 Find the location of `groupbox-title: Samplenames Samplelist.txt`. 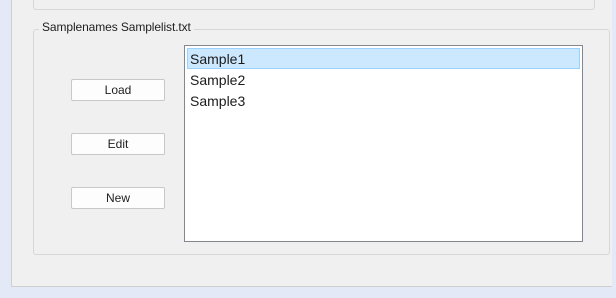

groupbox-title: Samplenames Samplelist.txt is located at coordinates (116, 27).